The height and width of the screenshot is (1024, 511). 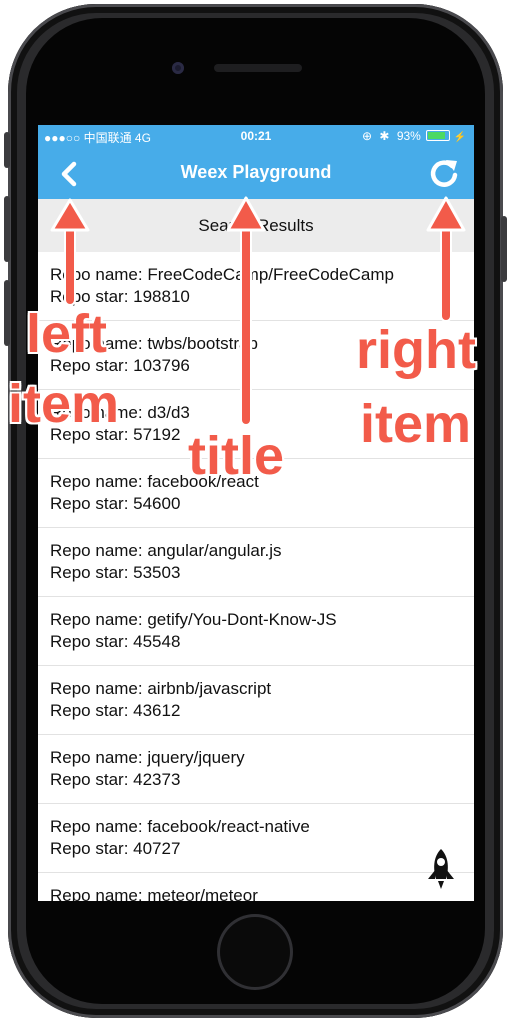 I want to click on annotation-title: title, so click(x=236, y=456).